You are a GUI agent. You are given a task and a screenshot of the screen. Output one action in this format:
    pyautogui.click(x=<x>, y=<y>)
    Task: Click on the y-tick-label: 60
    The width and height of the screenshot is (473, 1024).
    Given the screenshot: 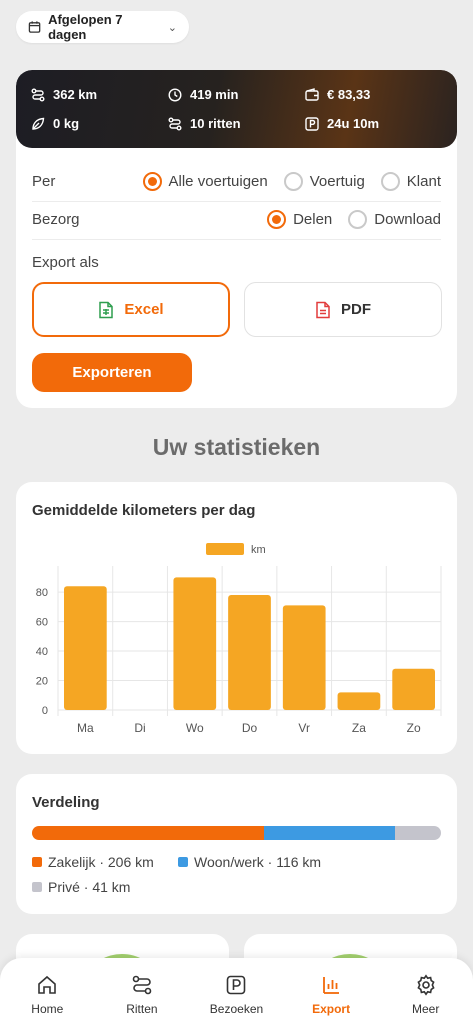 What is the action you would take?
    pyautogui.click(x=42, y=623)
    